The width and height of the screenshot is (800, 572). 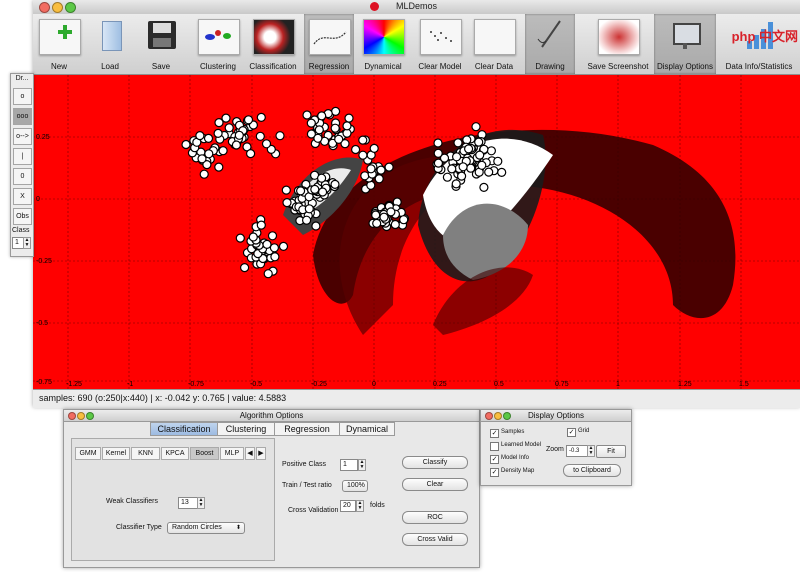 What do you see at coordinates (116, 453) in the screenshot?
I see `subtab-kernel: Kernel` at bounding box center [116, 453].